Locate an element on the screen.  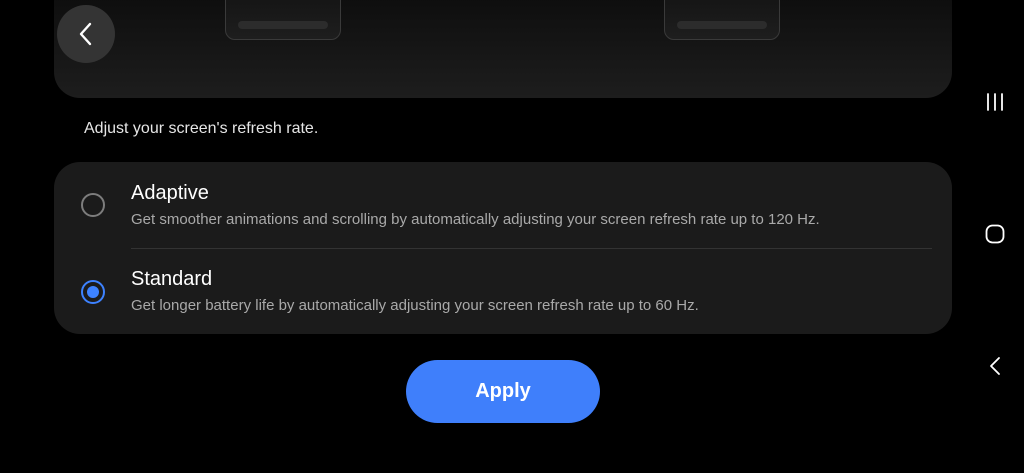
option-adaptive-title: Adaptive is located at coordinates (170, 193).